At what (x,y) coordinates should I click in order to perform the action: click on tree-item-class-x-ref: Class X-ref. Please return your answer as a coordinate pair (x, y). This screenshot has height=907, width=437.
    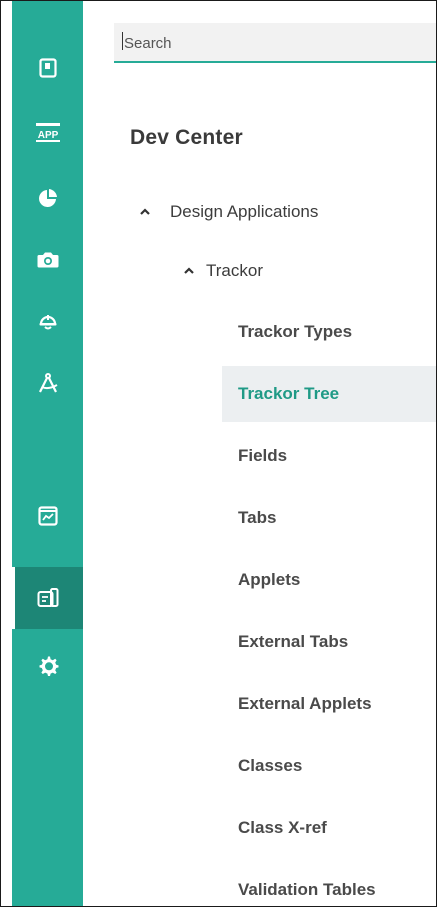
    Looking at the image, I should click on (329, 828).